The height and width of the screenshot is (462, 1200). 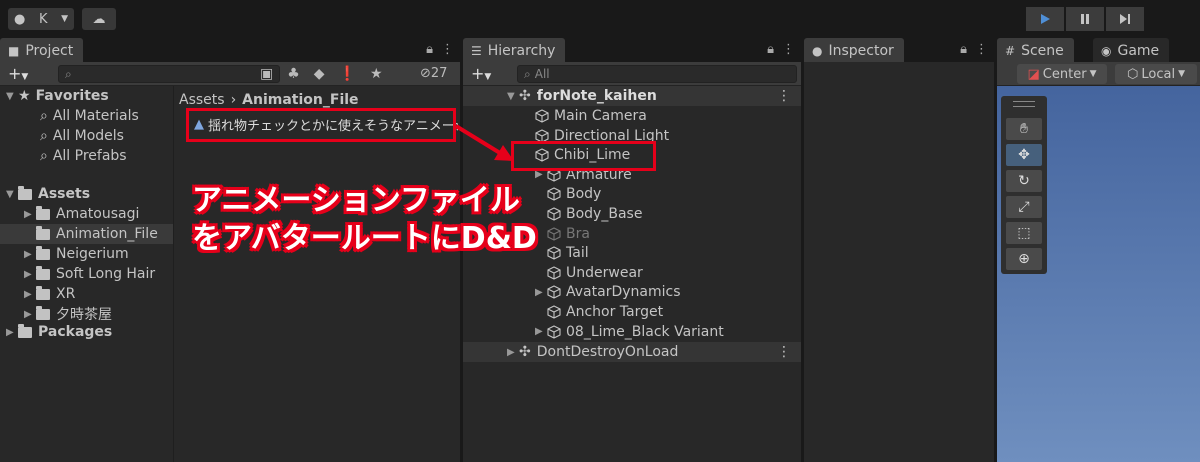 What do you see at coordinates (525, 96) in the screenshot?
I see `unity-scene-icon: ✣` at bounding box center [525, 96].